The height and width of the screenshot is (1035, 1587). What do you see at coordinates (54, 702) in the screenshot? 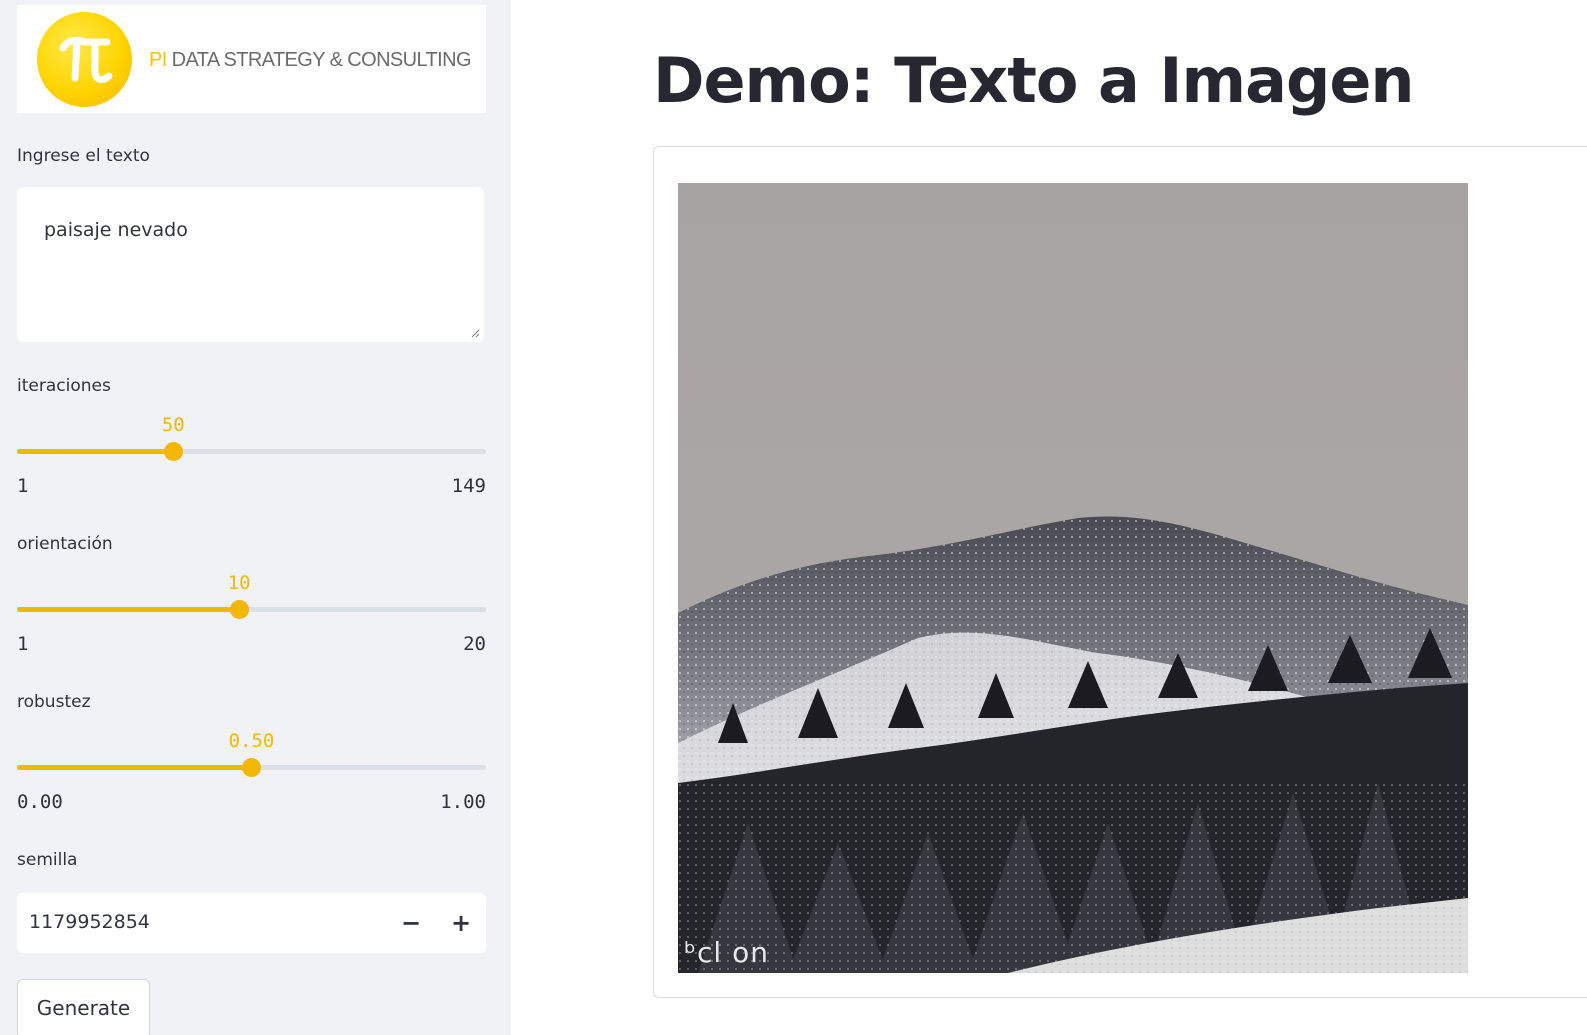
I see `slider-label-robustez: robustez` at bounding box center [54, 702].